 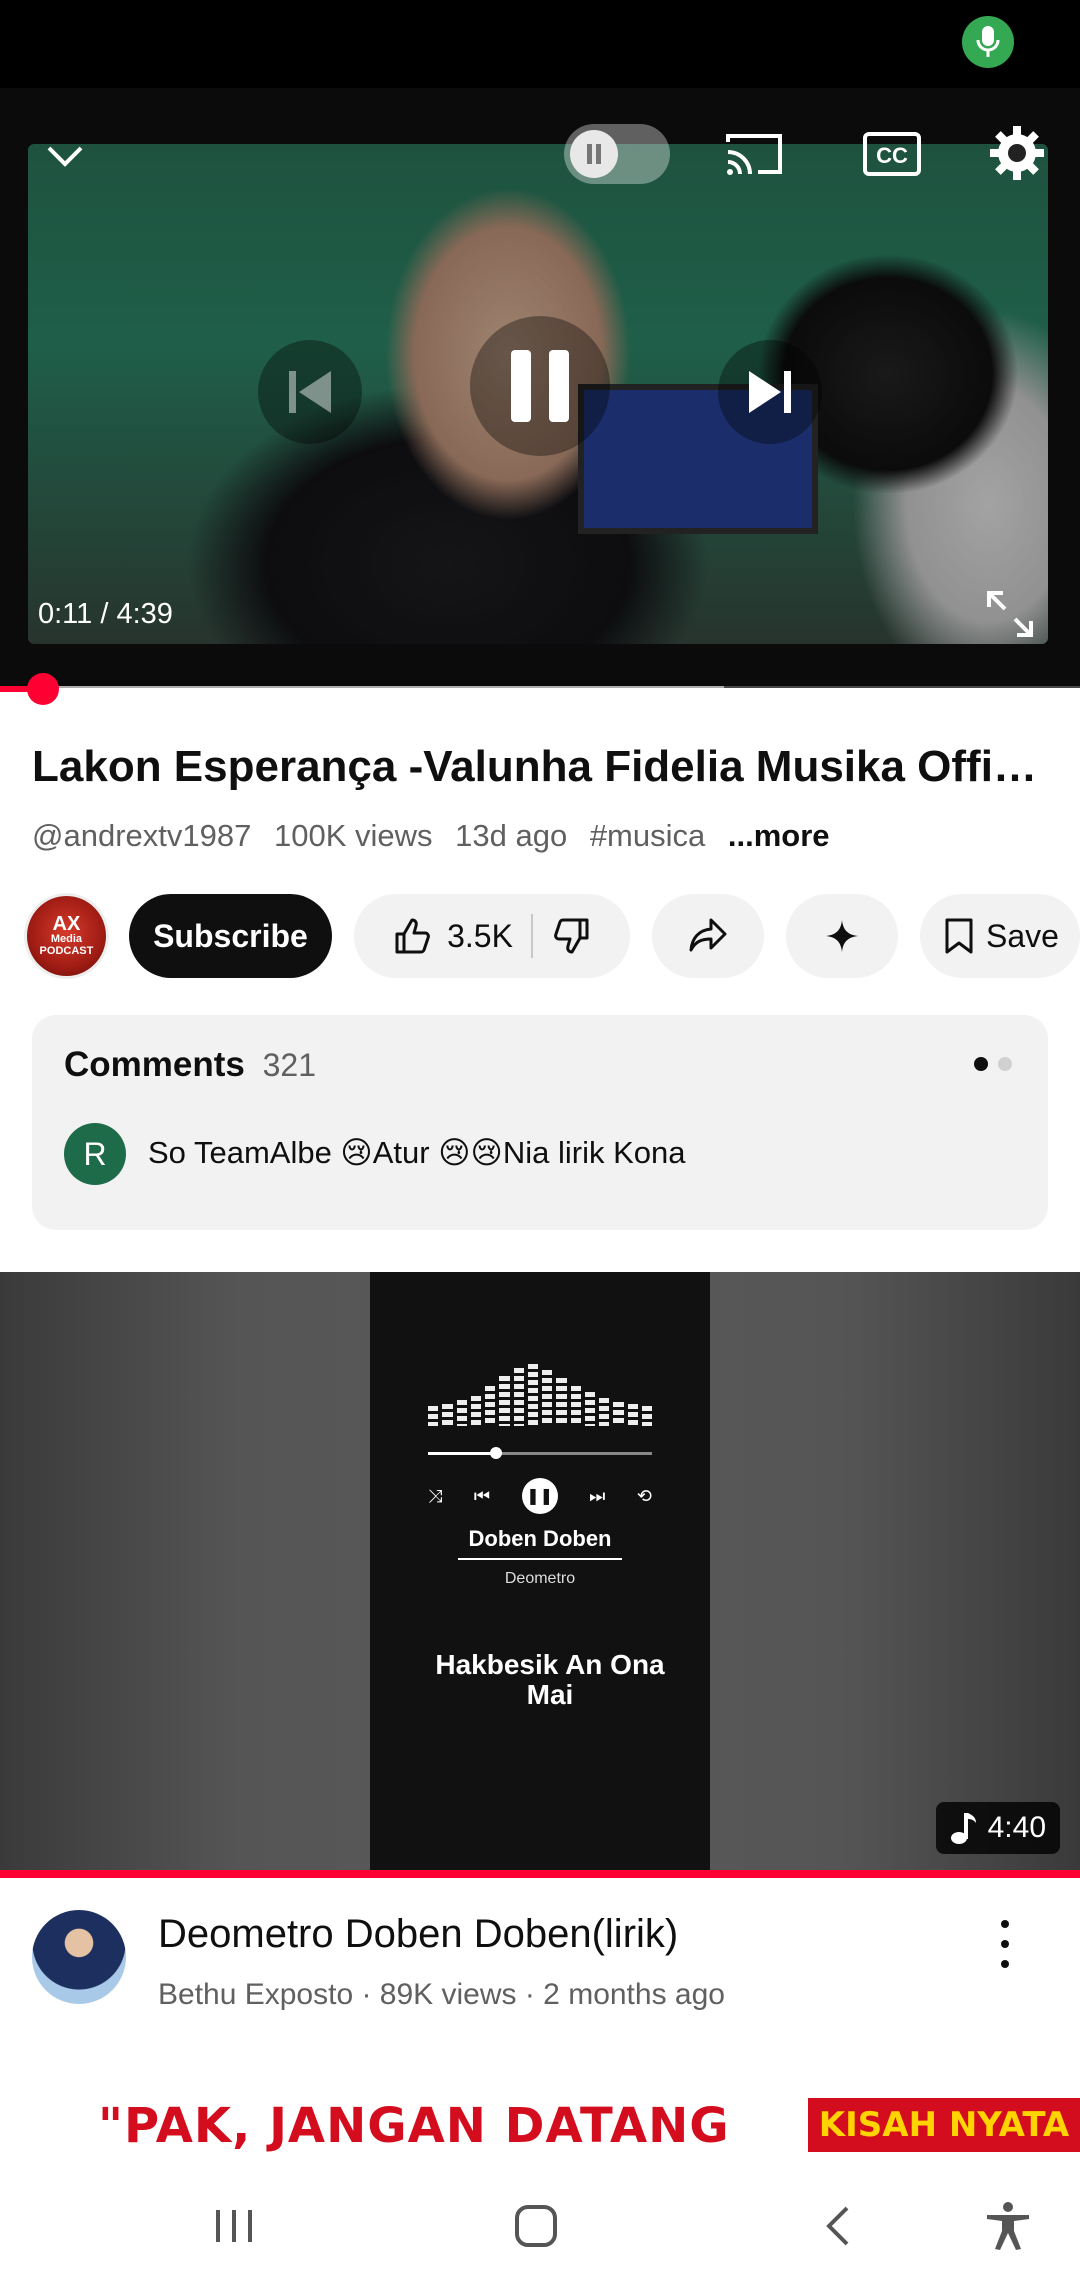 What do you see at coordinates (1022, 935) in the screenshot?
I see `save-label: Save` at bounding box center [1022, 935].